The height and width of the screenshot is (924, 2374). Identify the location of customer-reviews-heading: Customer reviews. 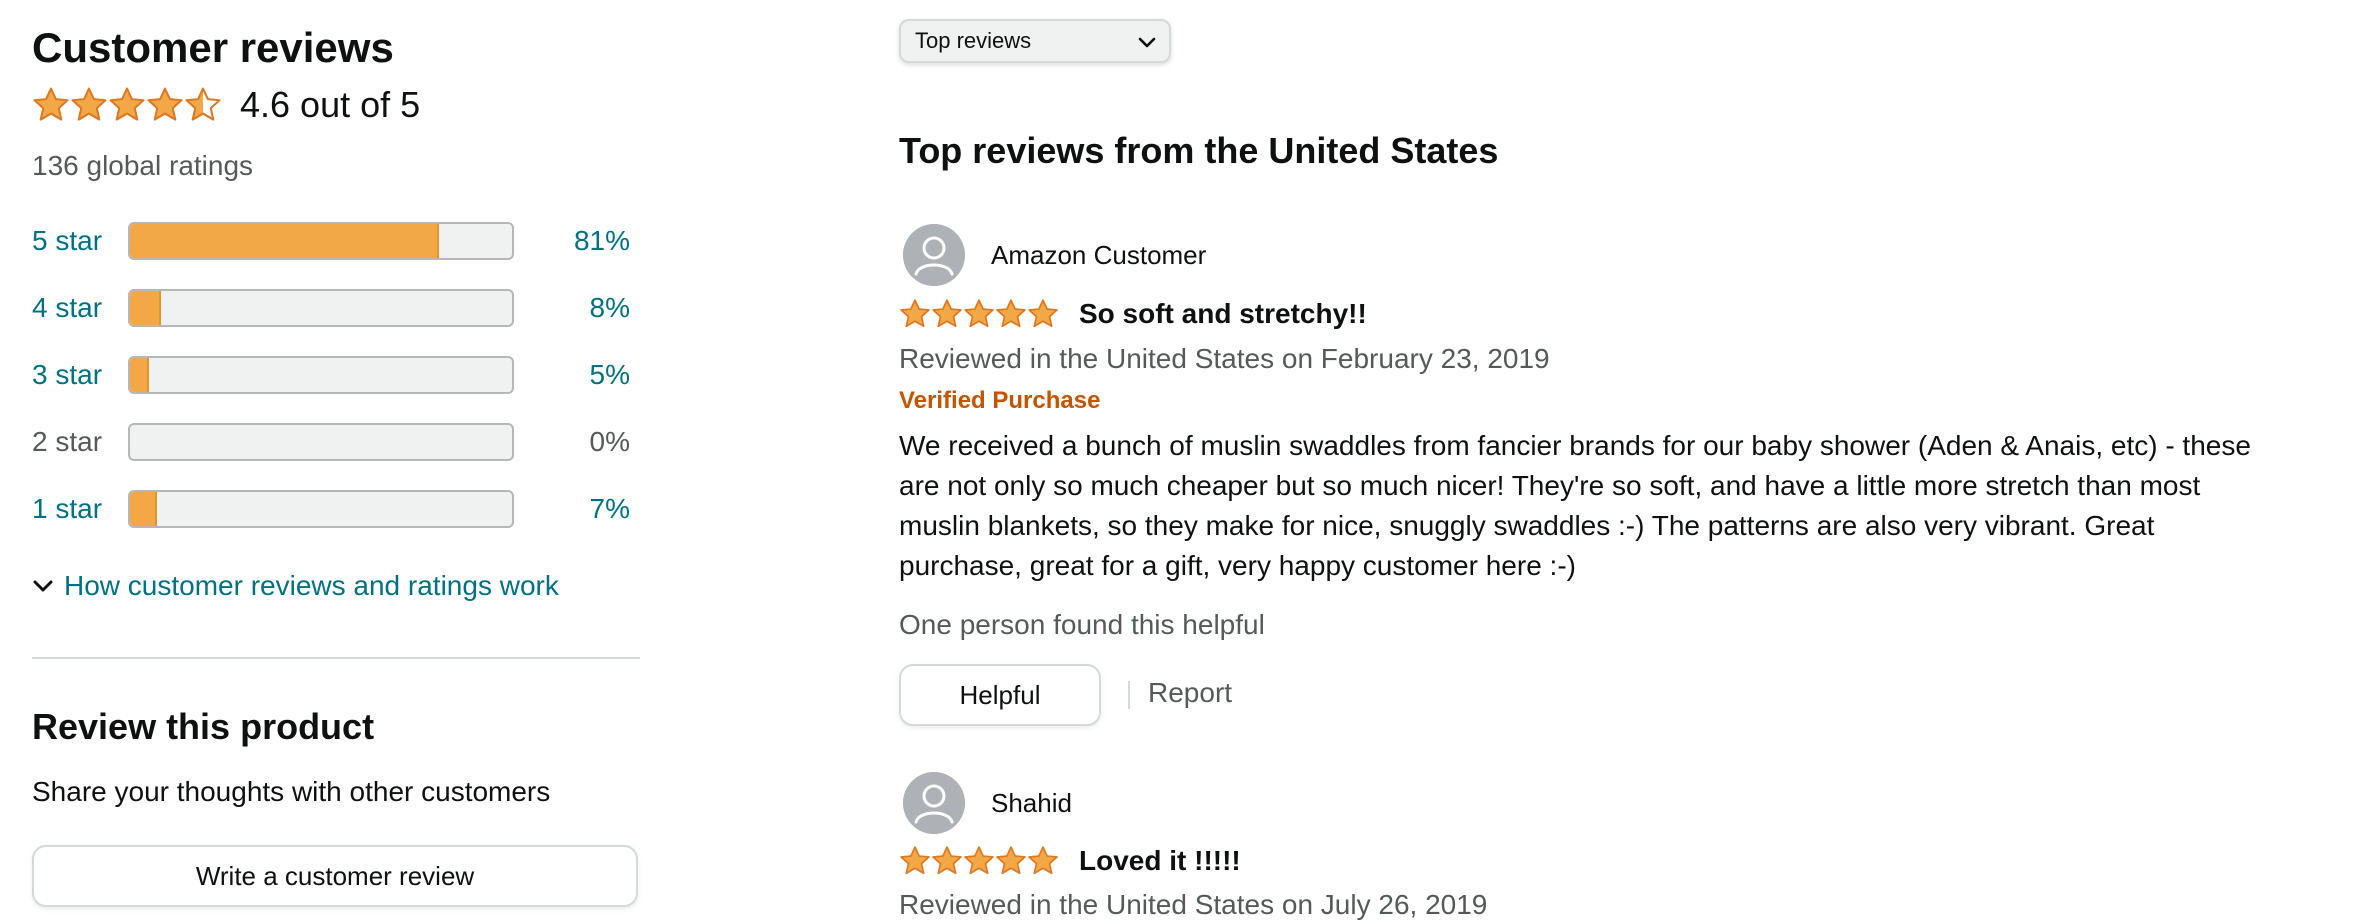
(213, 47).